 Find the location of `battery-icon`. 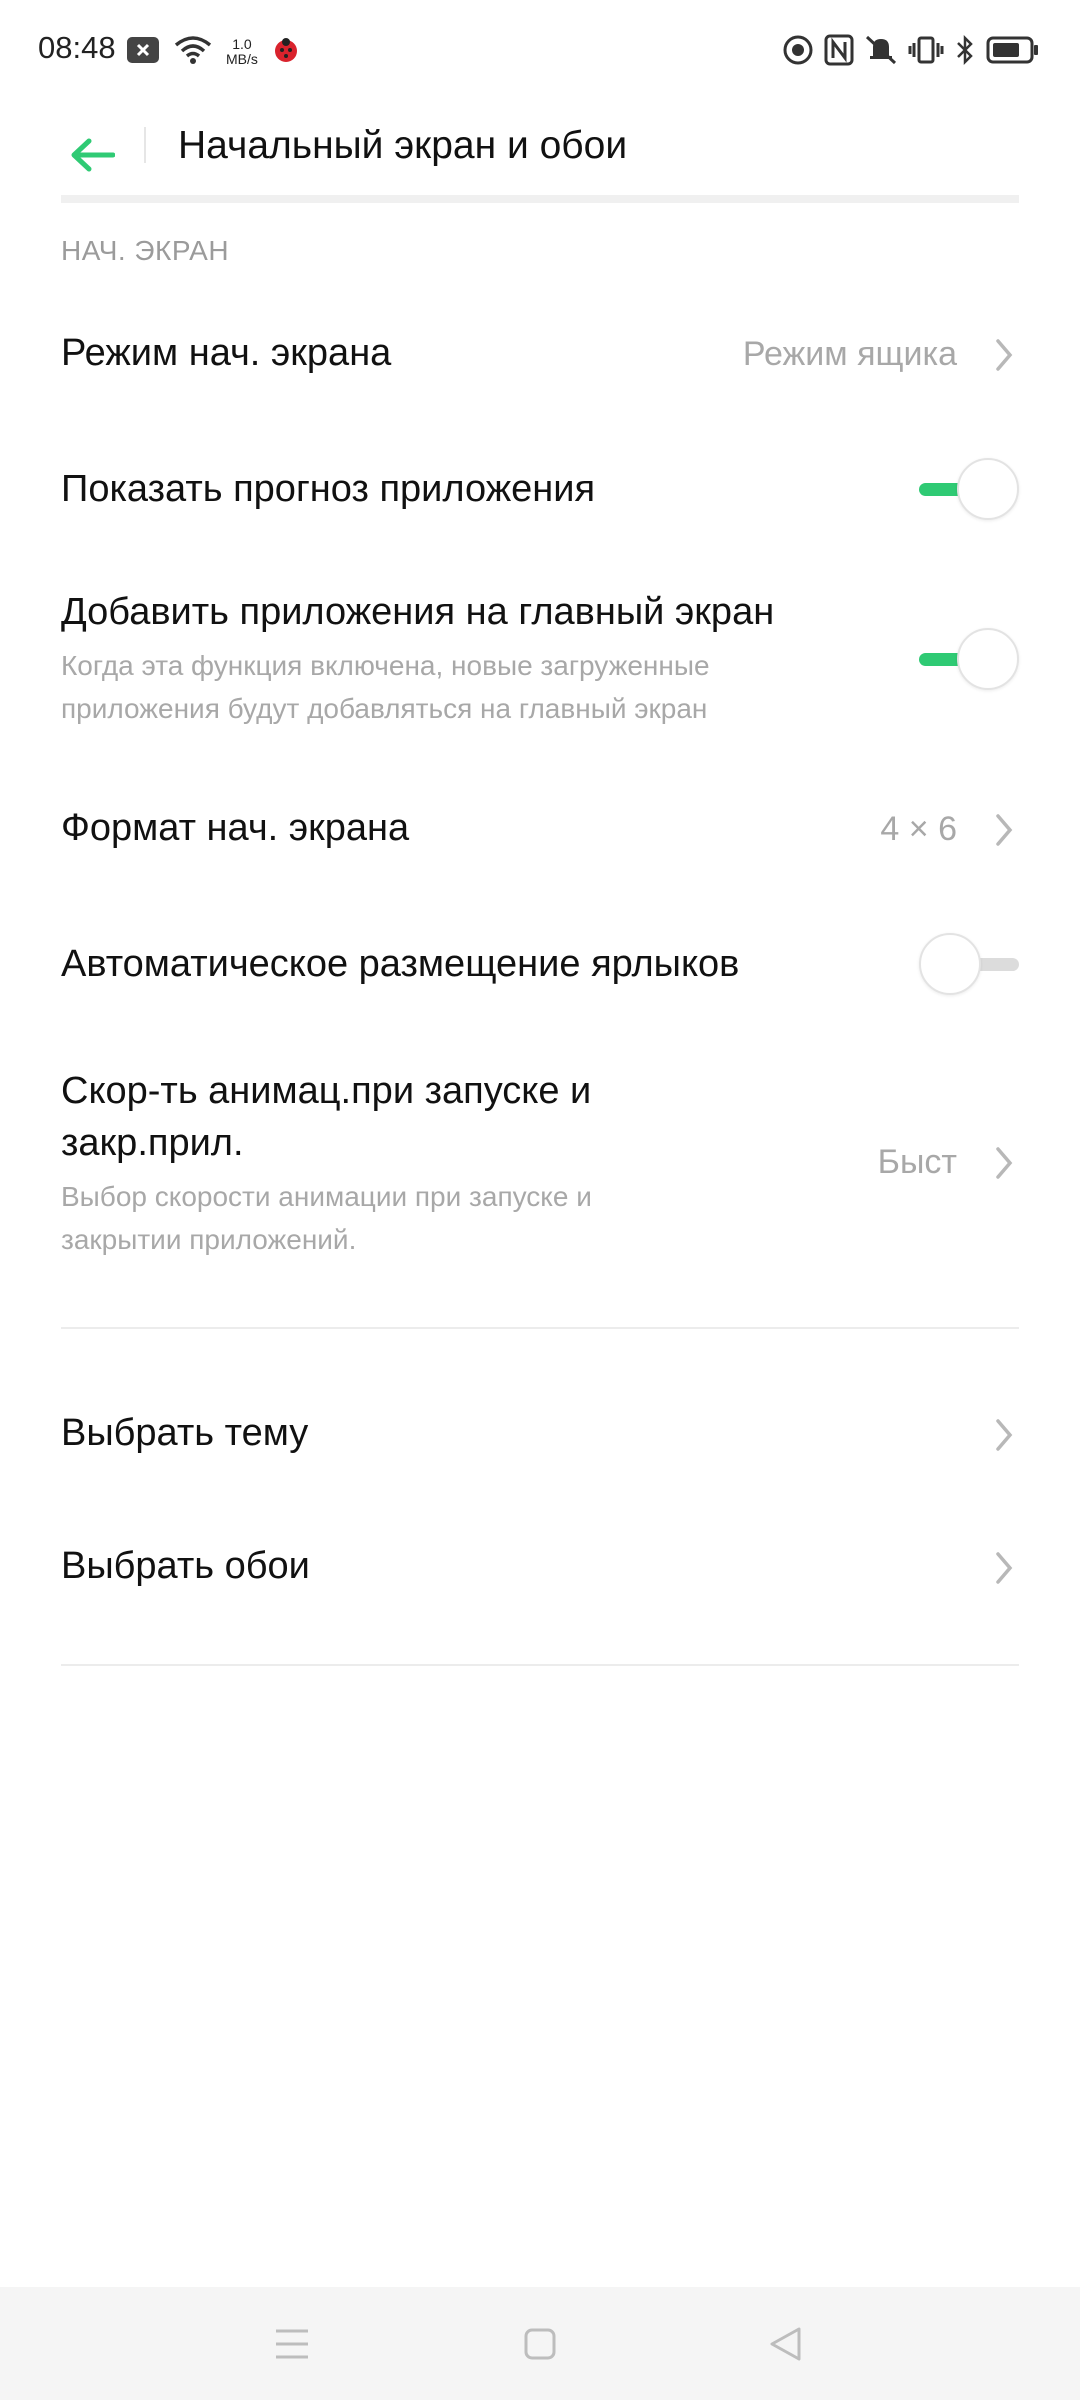

battery-icon is located at coordinates (1013, 52).